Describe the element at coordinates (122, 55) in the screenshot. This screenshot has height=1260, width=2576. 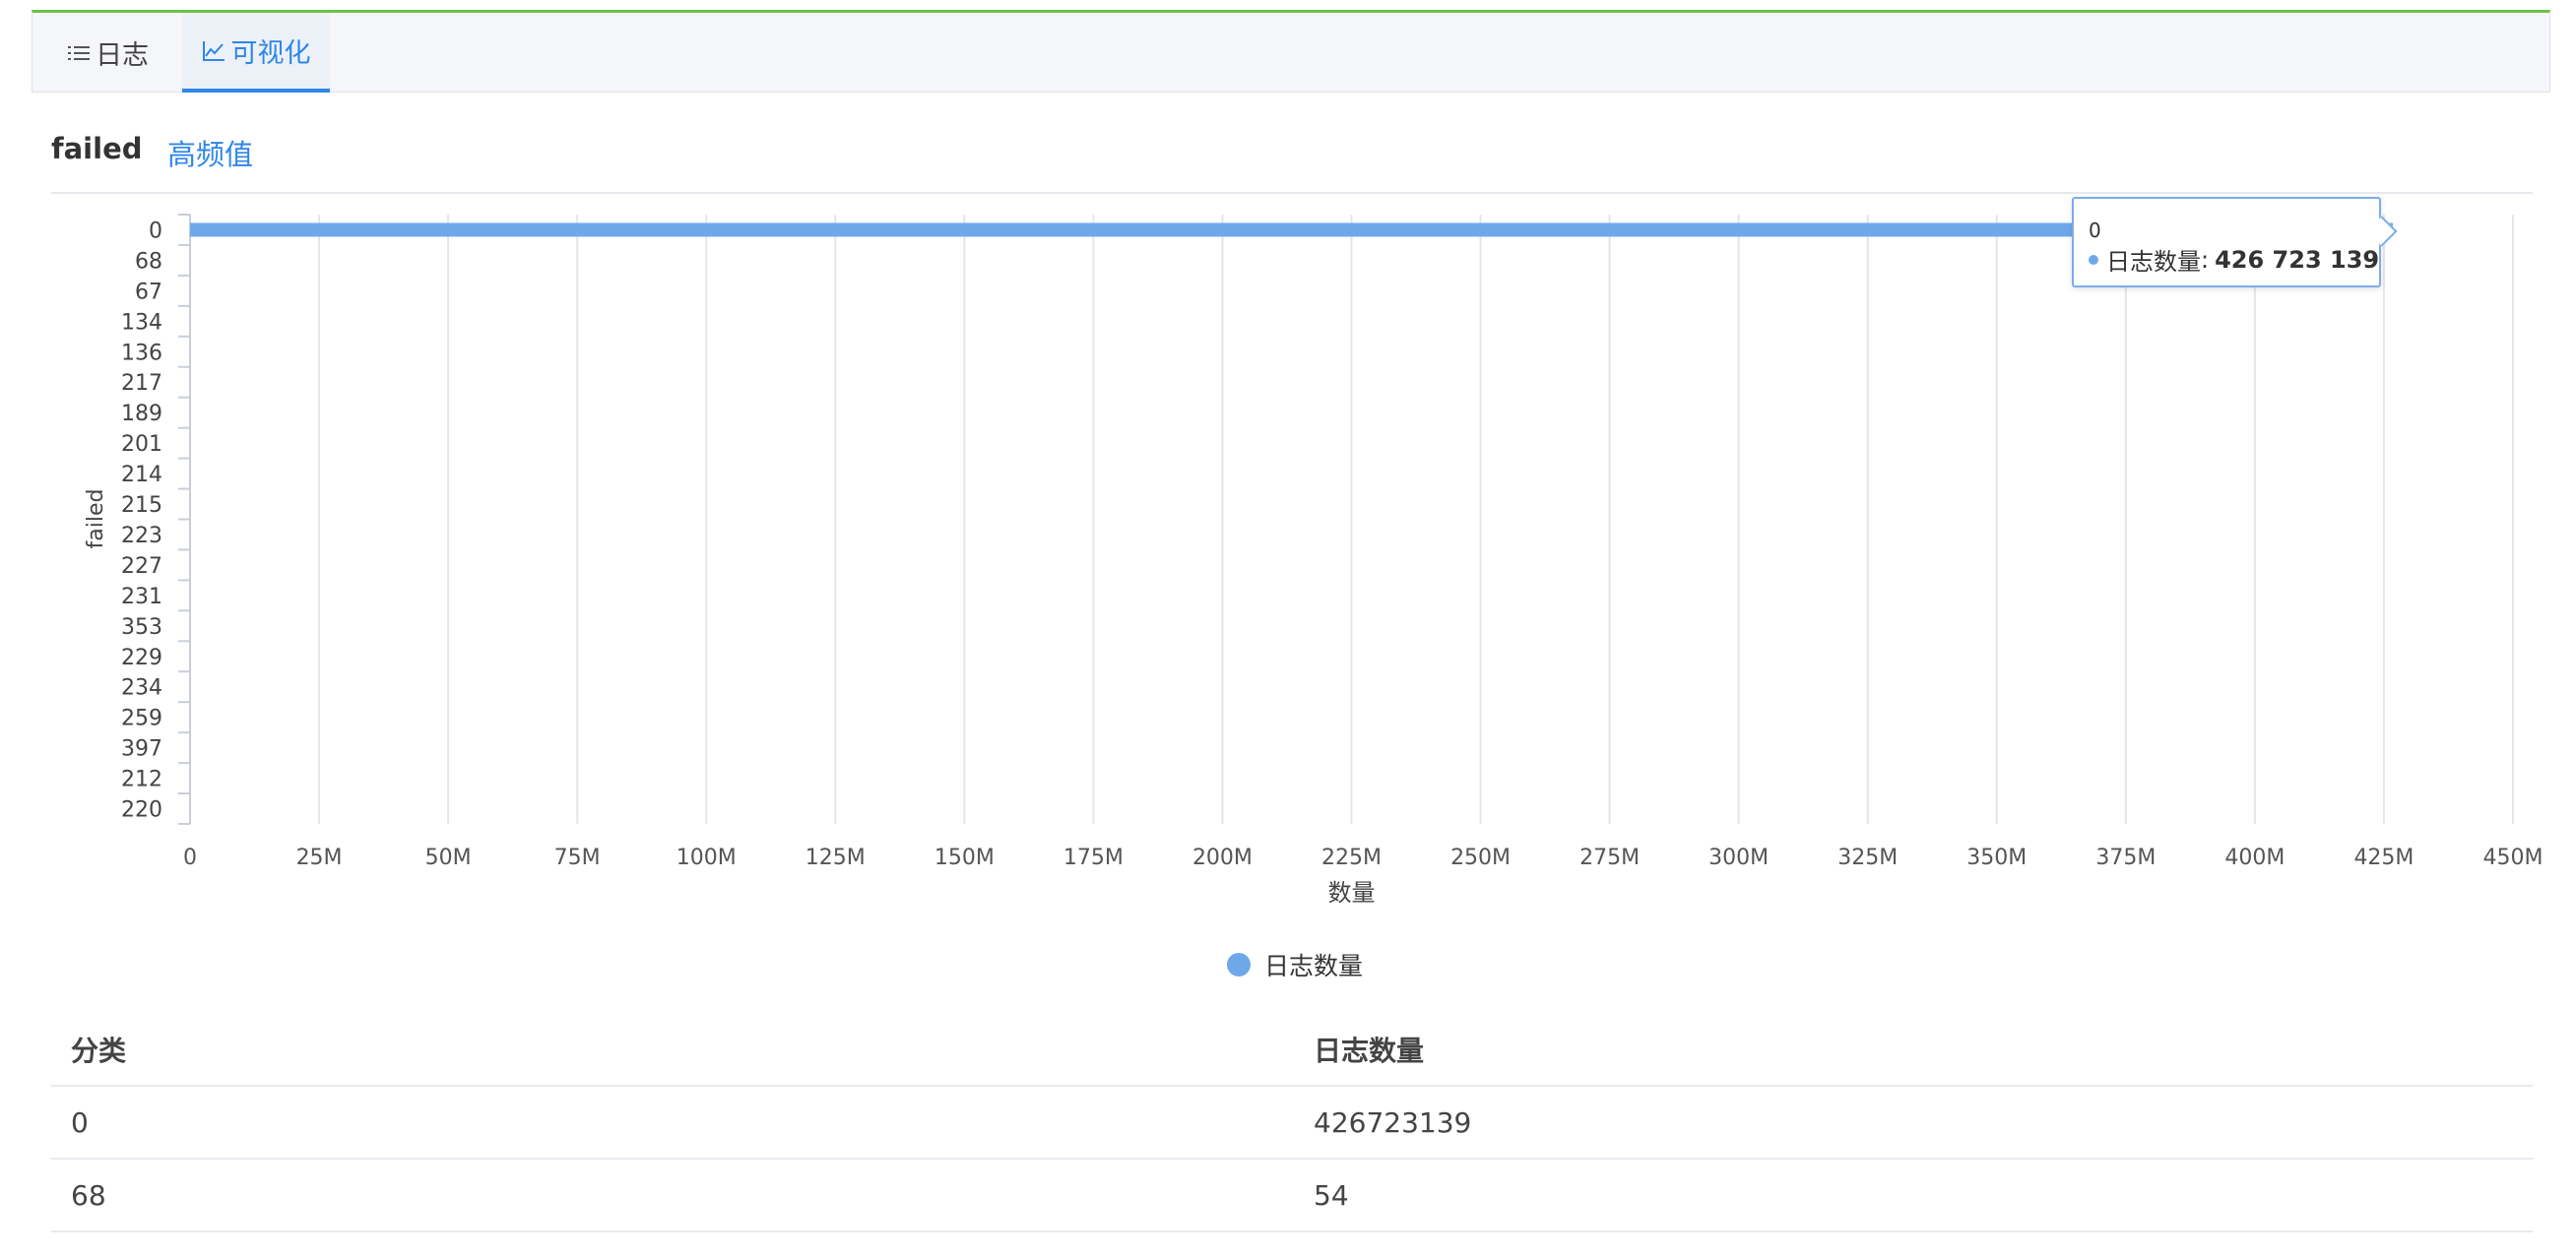
I see `tab-logs-label: 日志` at that location.